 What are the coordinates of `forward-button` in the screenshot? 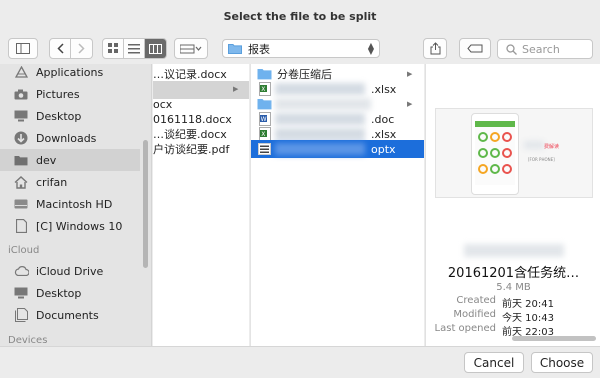 It's located at (82, 48).